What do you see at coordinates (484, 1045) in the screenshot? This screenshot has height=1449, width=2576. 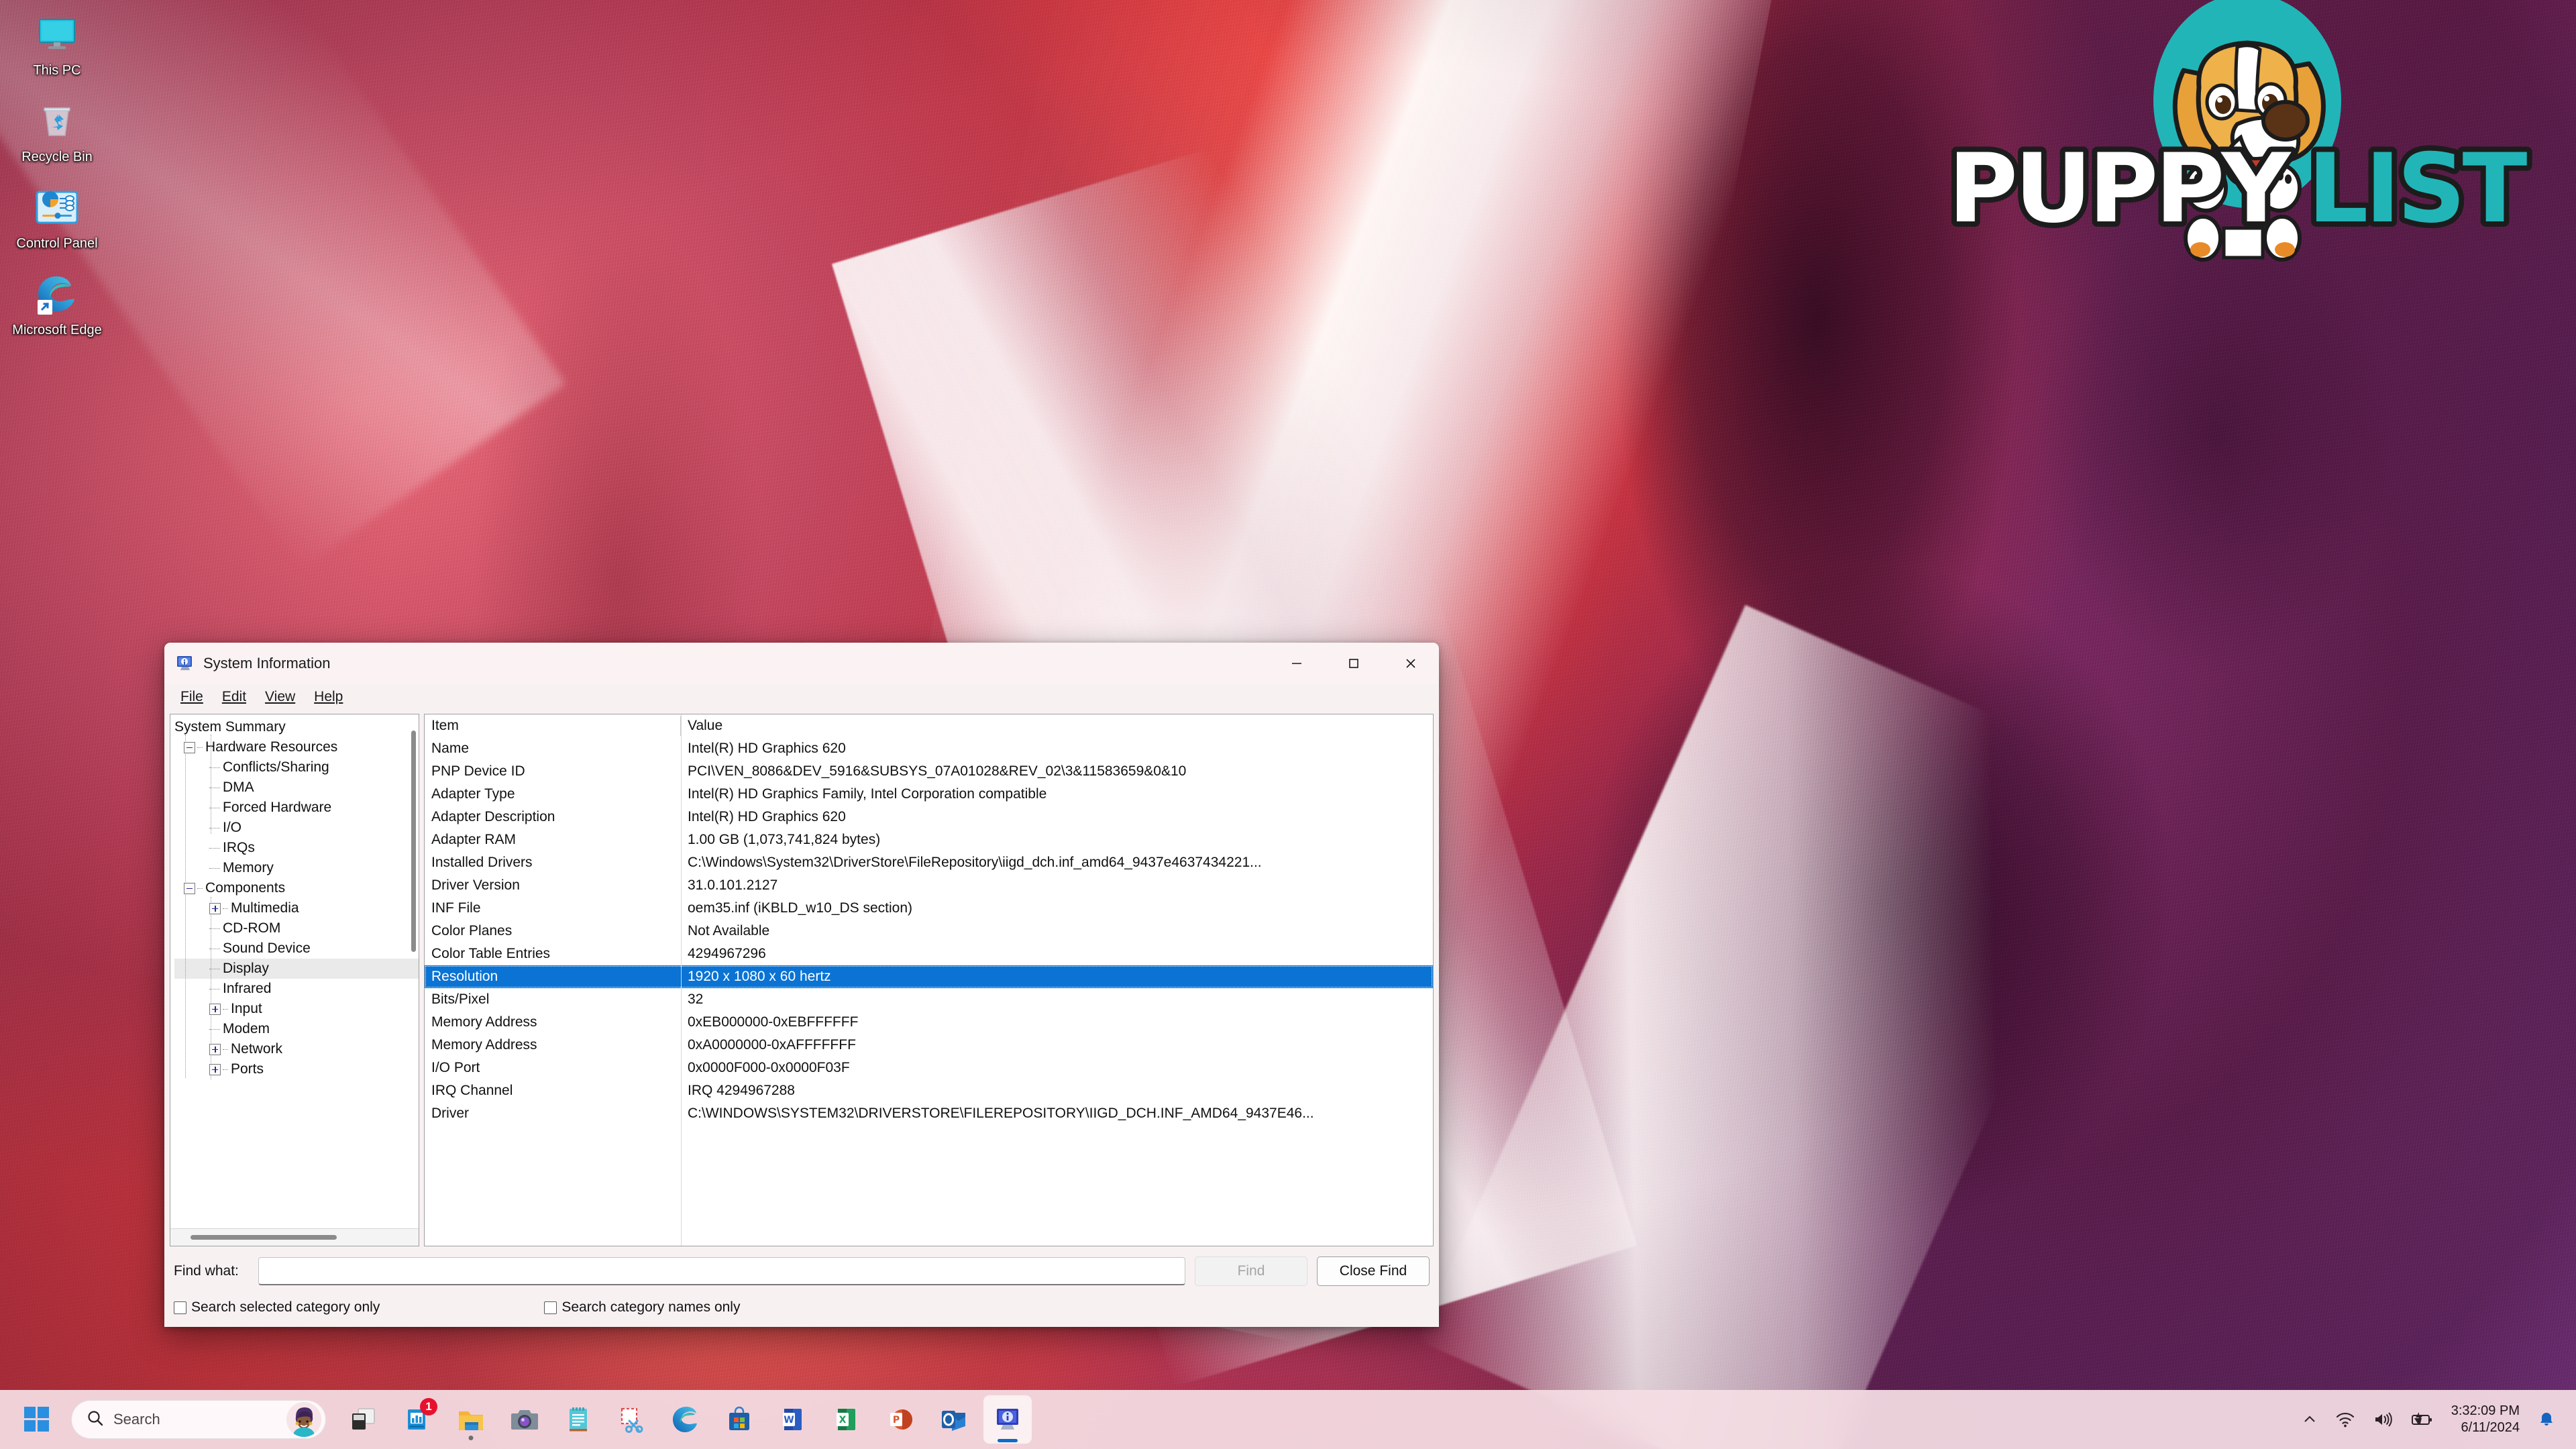 I see `table-cell-item: Memory Address` at bounding box center [484, 1045].